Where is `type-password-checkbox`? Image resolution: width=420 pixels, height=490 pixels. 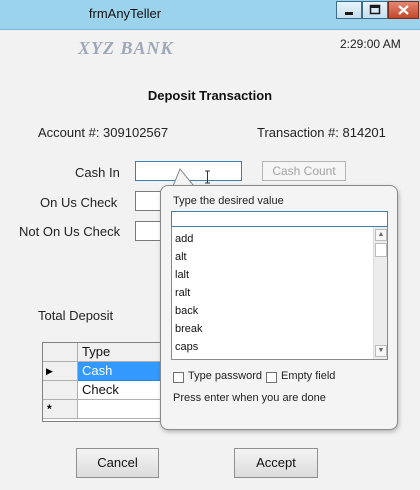 type-password-checkbox is located at coordinates (178, 377).